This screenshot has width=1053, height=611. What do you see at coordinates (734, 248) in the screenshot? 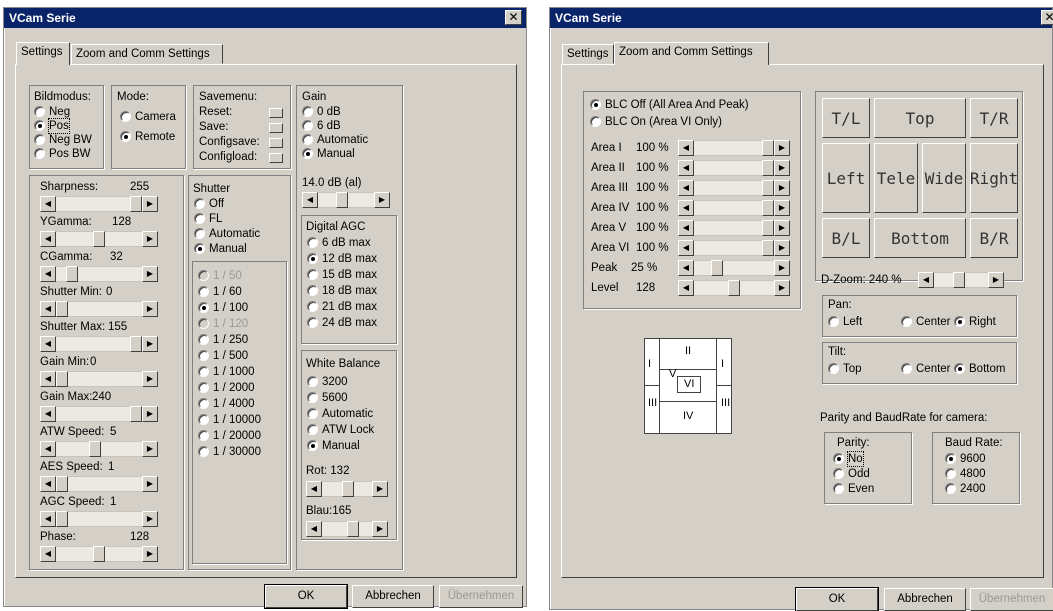
I see `area-slider-5: ◀ ▶` at bounding box center [734, 248].